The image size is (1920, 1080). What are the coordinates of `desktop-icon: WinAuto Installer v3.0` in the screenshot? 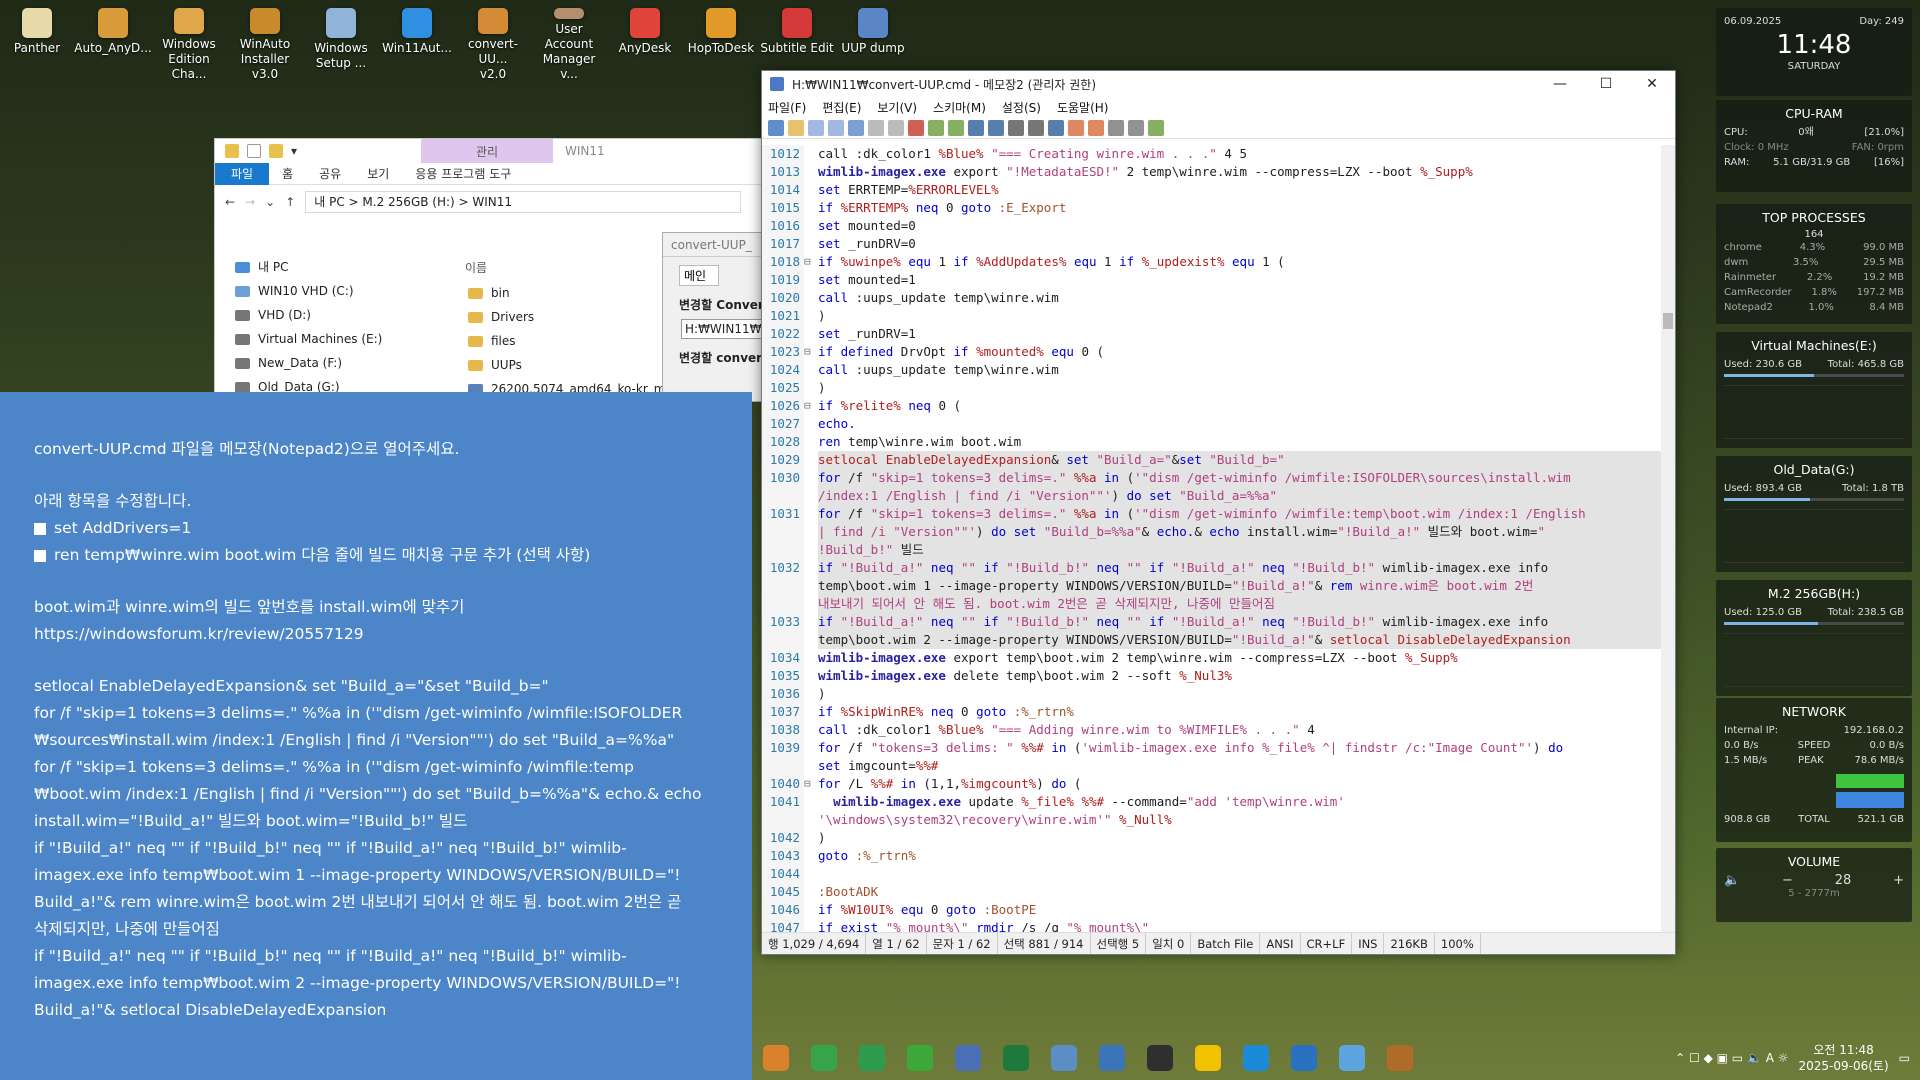 It's located at (265, 43).